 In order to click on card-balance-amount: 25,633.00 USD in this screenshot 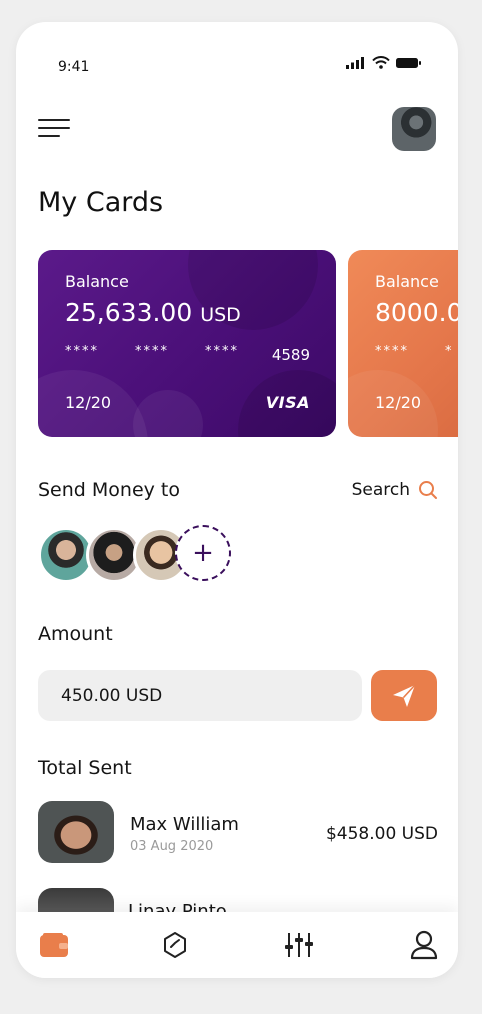, I will do `click(153, 312)`.